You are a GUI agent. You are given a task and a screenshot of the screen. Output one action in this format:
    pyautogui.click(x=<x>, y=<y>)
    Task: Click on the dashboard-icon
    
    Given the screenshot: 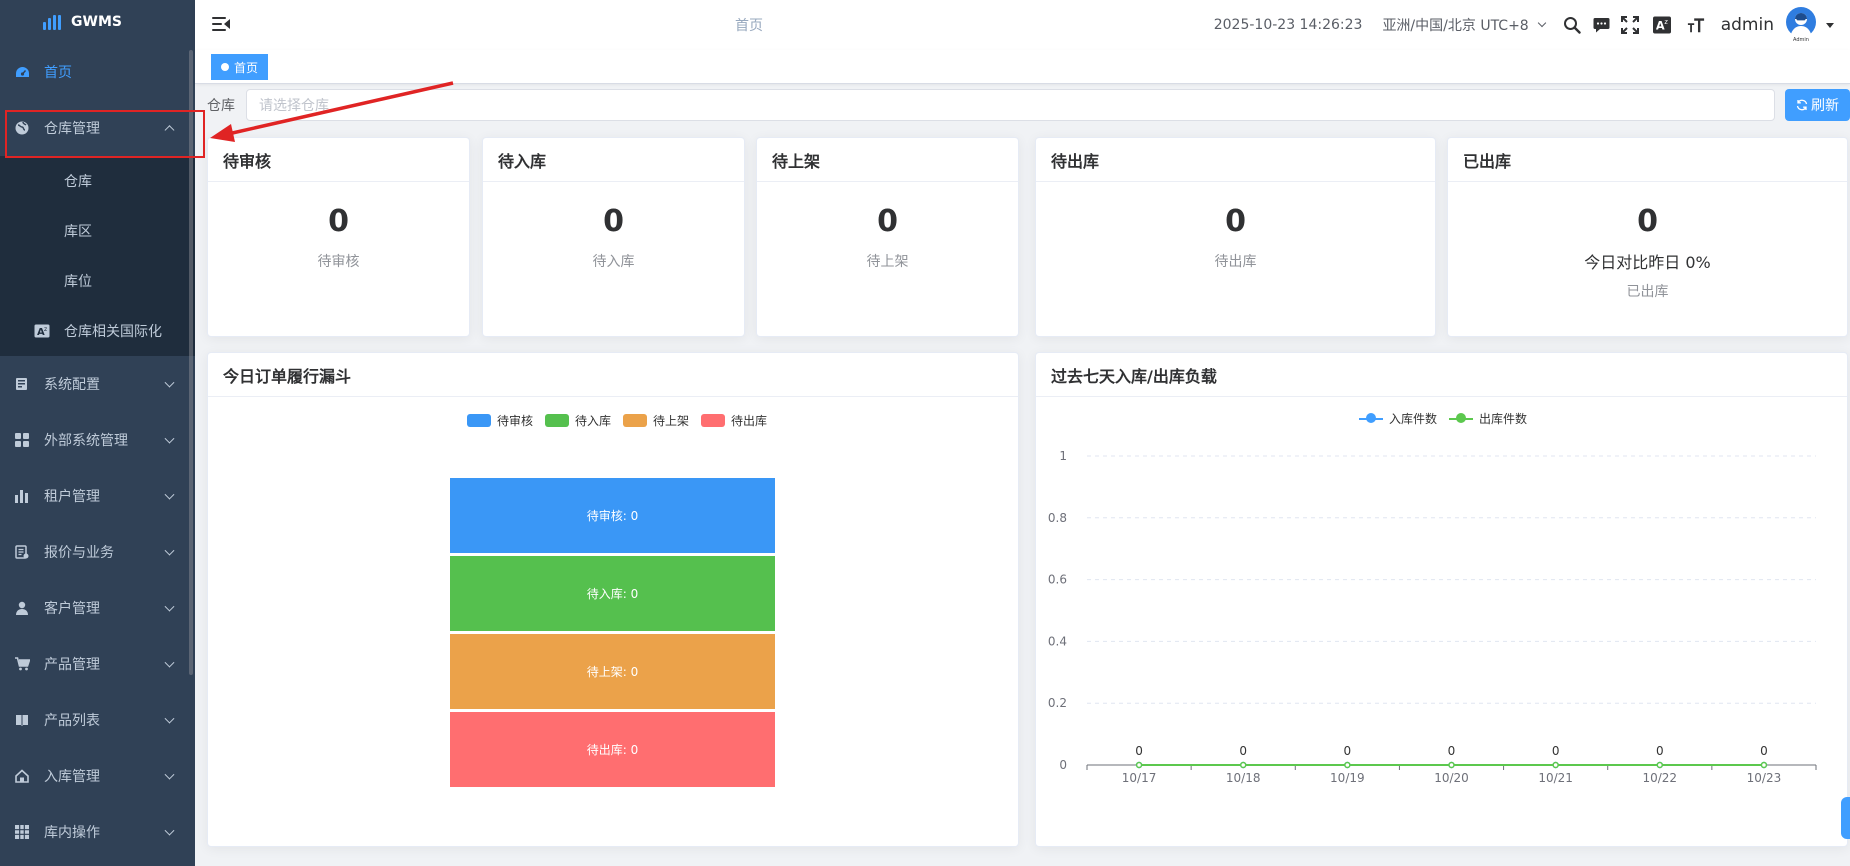 What is the action you would take?
    pyautogui.click(x=22, y=72)
    